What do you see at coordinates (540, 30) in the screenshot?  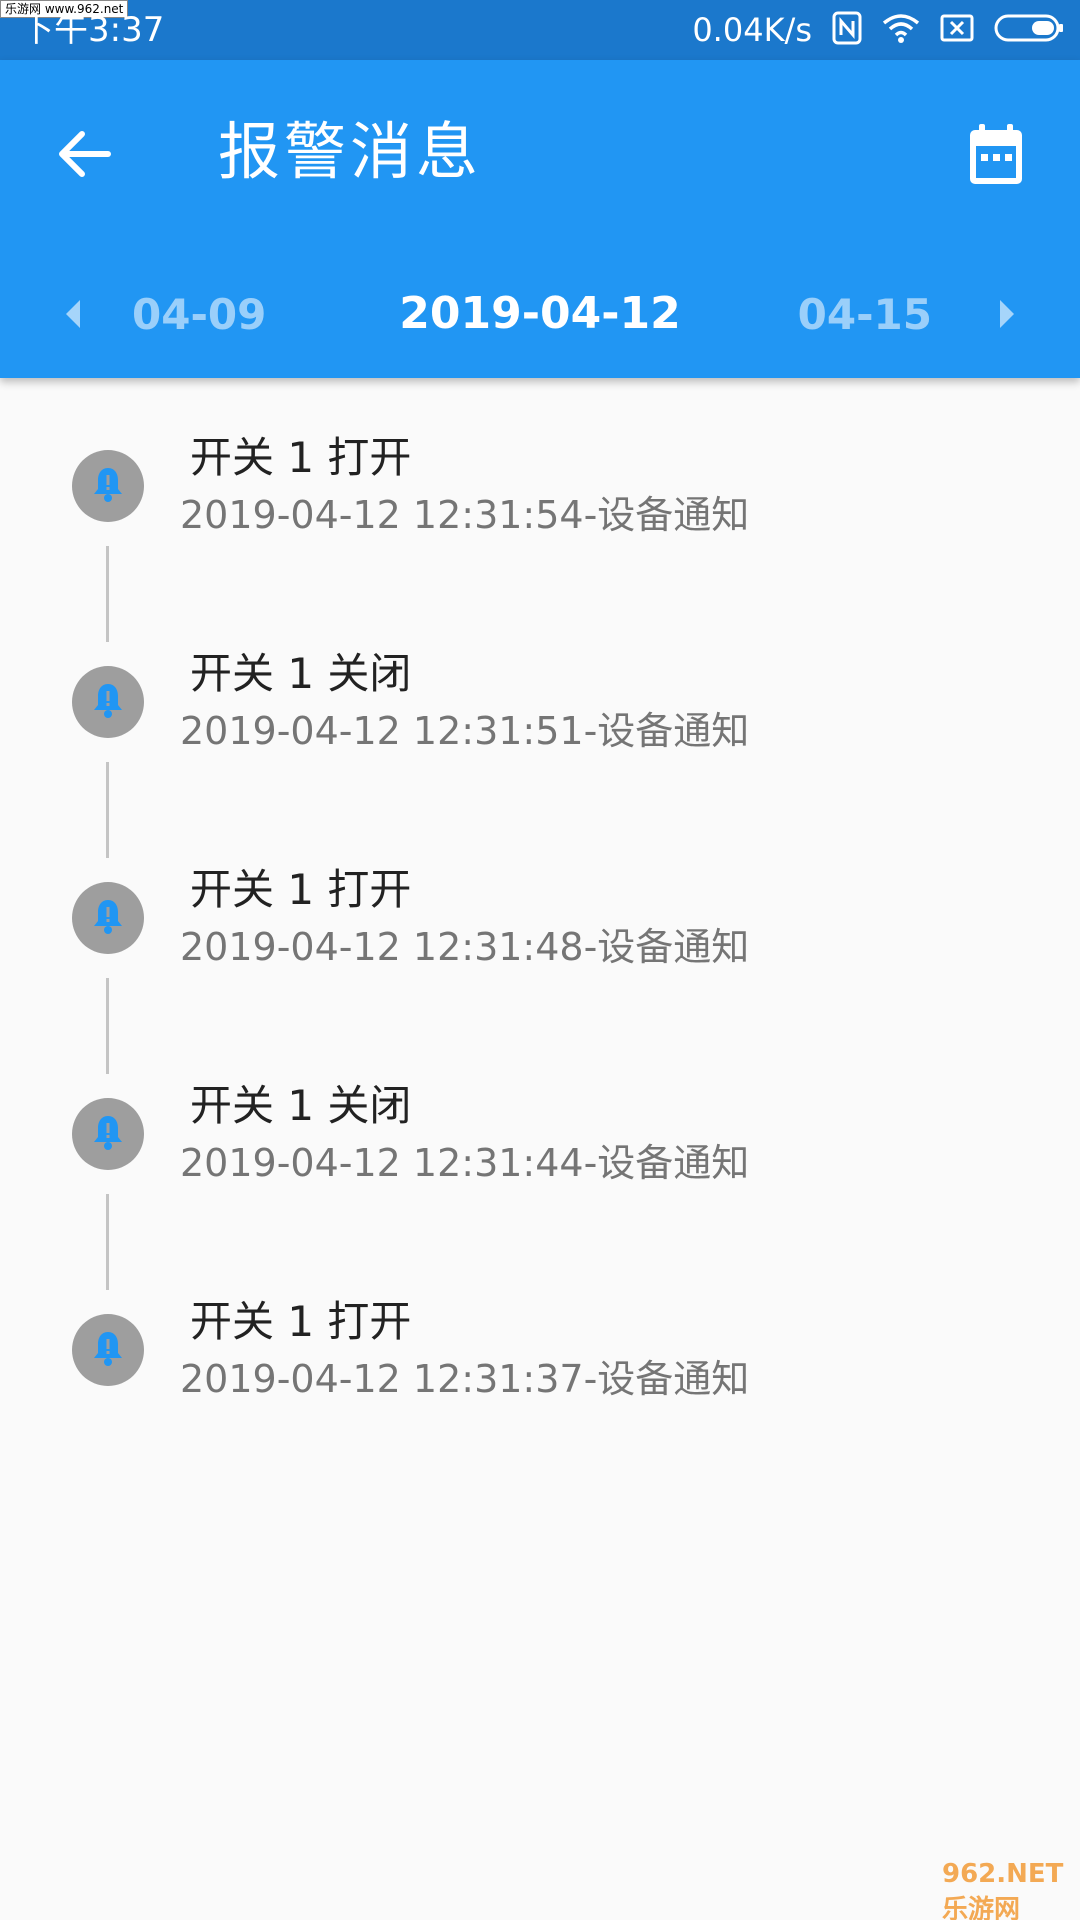 I see `status-bar: 乐游网 www.962.net 下午3:37 0.04K/s` at bounding box center [540, 30].